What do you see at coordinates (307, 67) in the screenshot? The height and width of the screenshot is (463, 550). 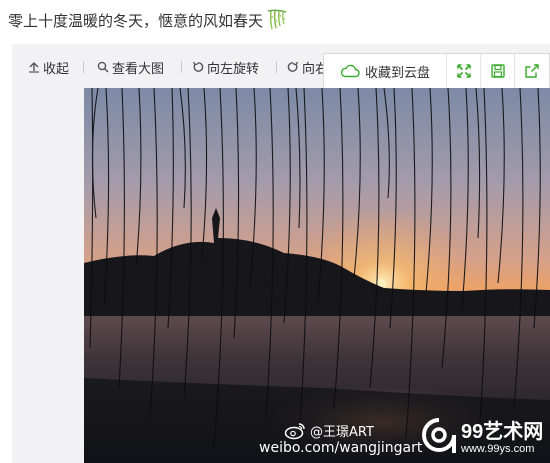 I see `rotate-right-button: 向右` at bounding box center [307, 67].